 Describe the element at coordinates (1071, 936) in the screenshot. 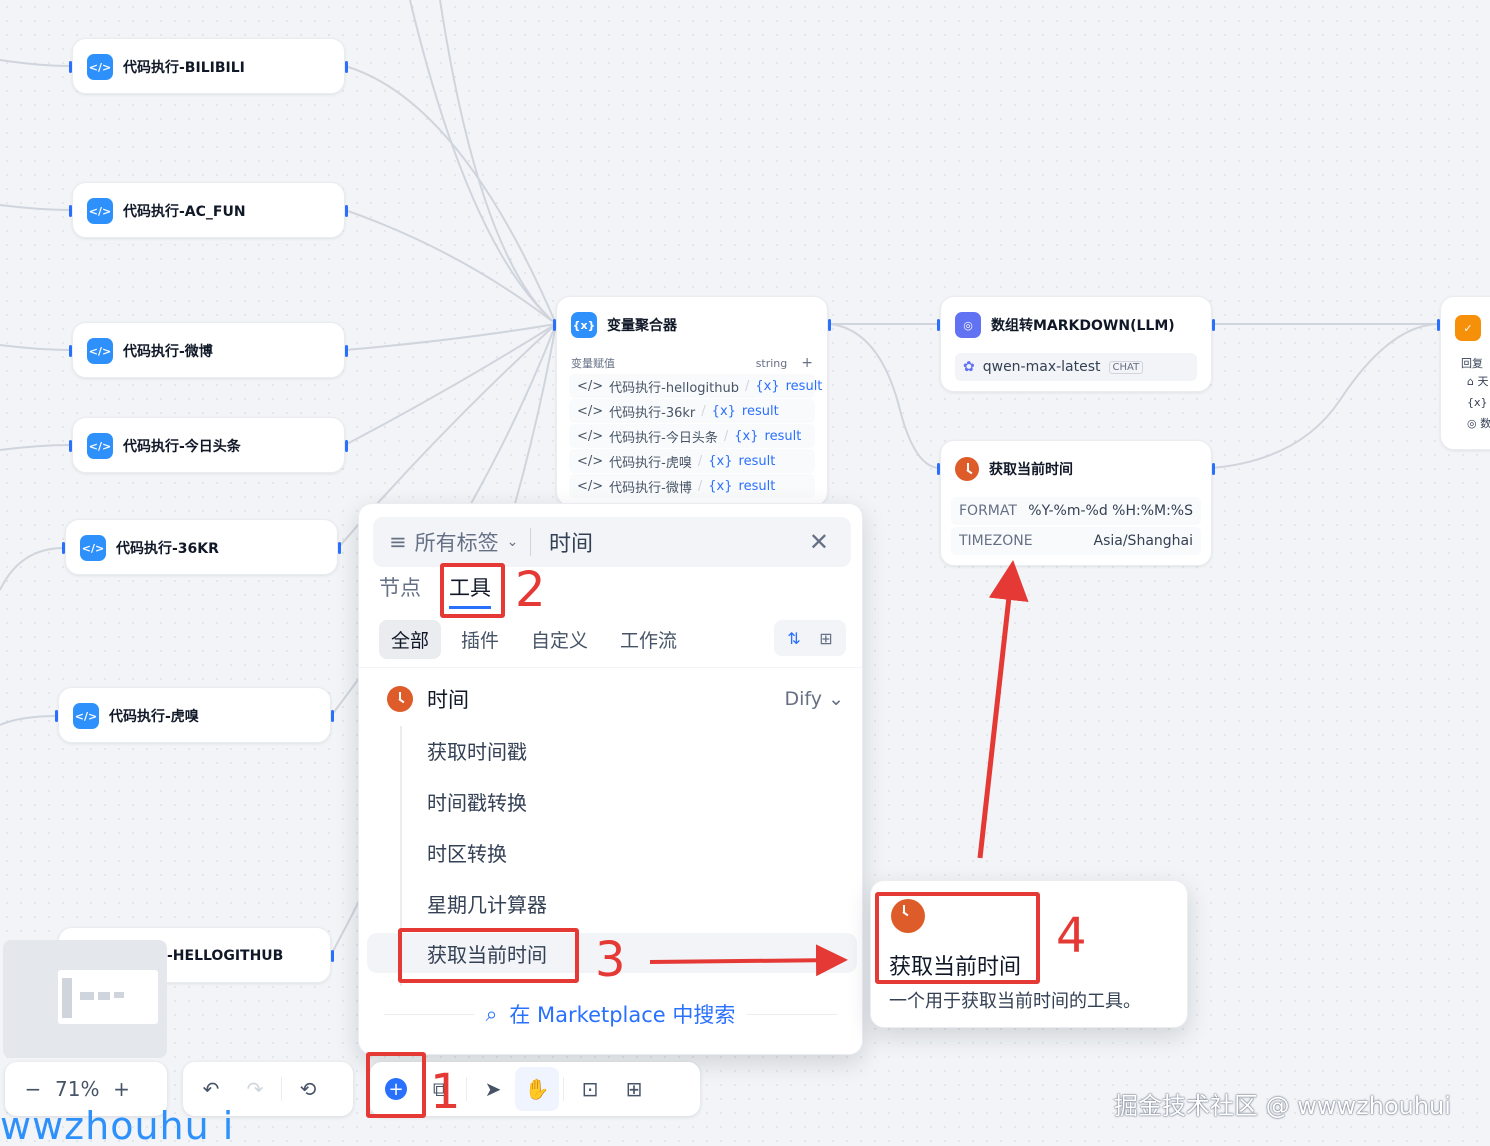

I see `annotation-number: 4` at that location.